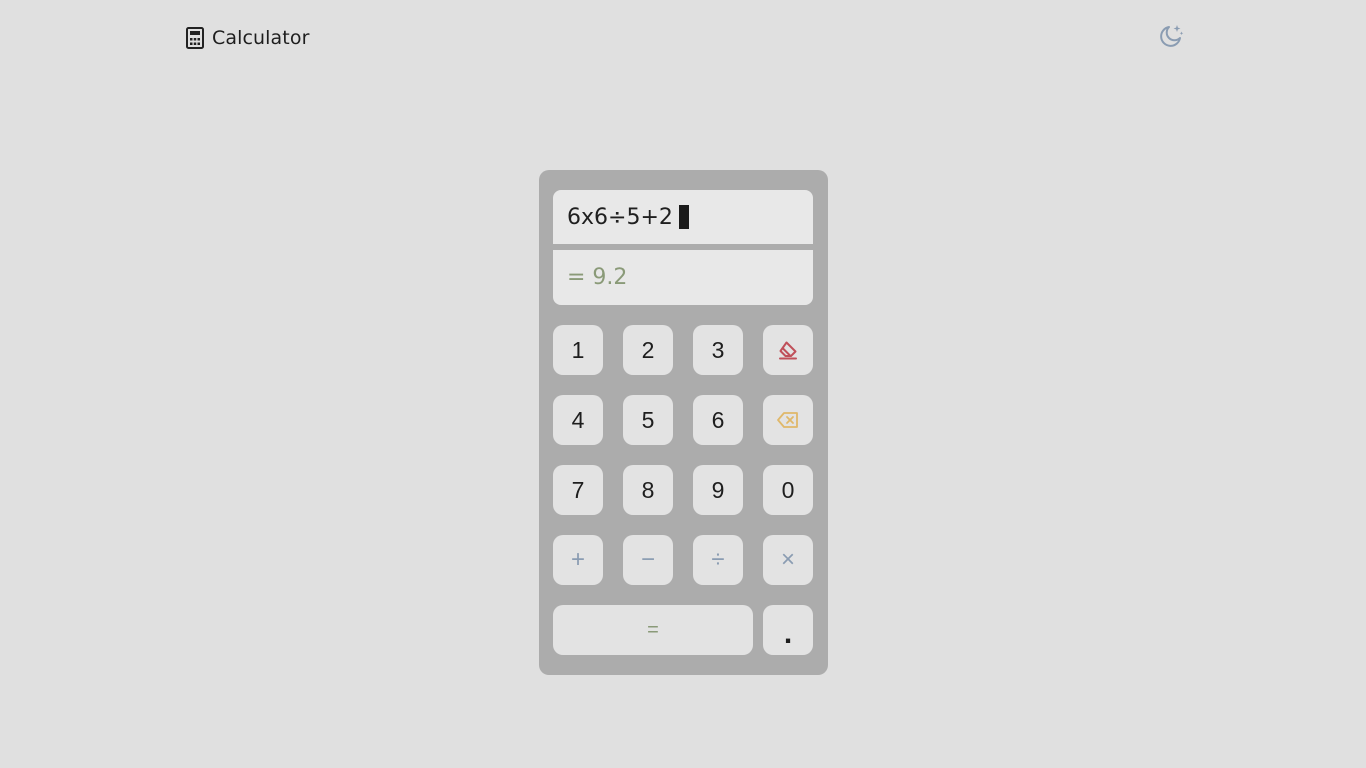  I want to click on moon-stars-icon, so click(1171, 36).